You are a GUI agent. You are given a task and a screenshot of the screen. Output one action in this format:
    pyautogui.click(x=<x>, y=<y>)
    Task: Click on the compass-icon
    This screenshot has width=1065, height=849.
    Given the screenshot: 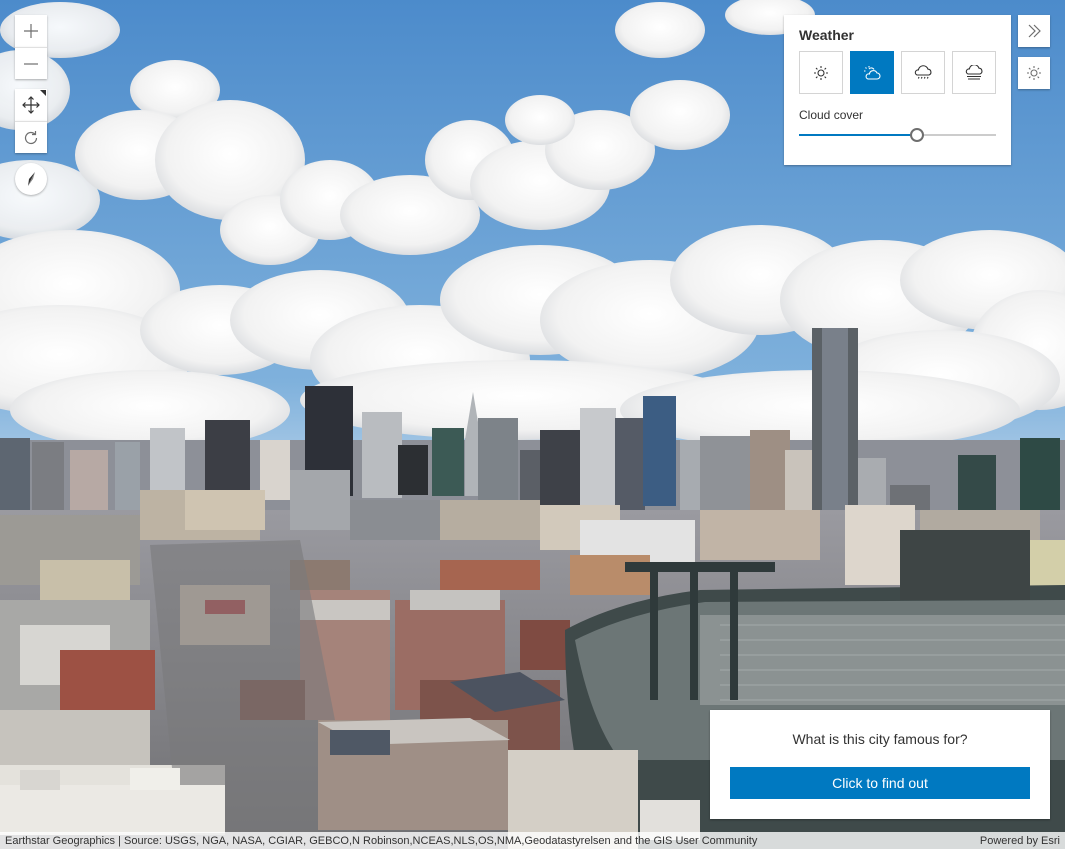 What is the action you would take?
    pyautogui.click(x=31, y=179)
    